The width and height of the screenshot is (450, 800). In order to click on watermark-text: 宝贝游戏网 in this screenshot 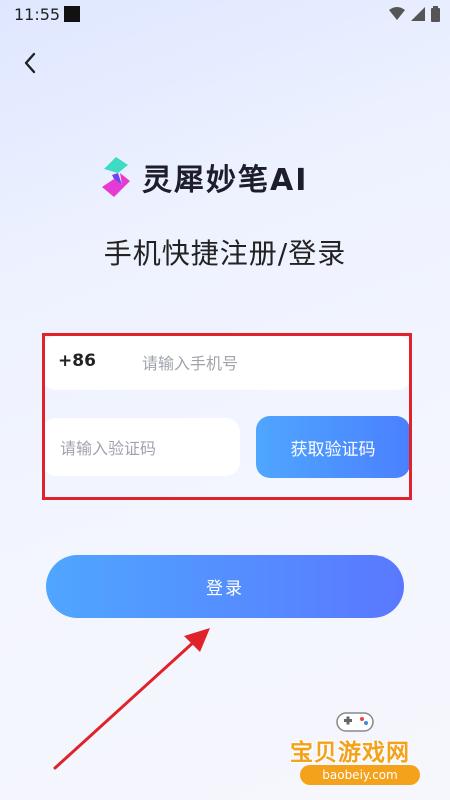, I will do `click(350, 753)`.